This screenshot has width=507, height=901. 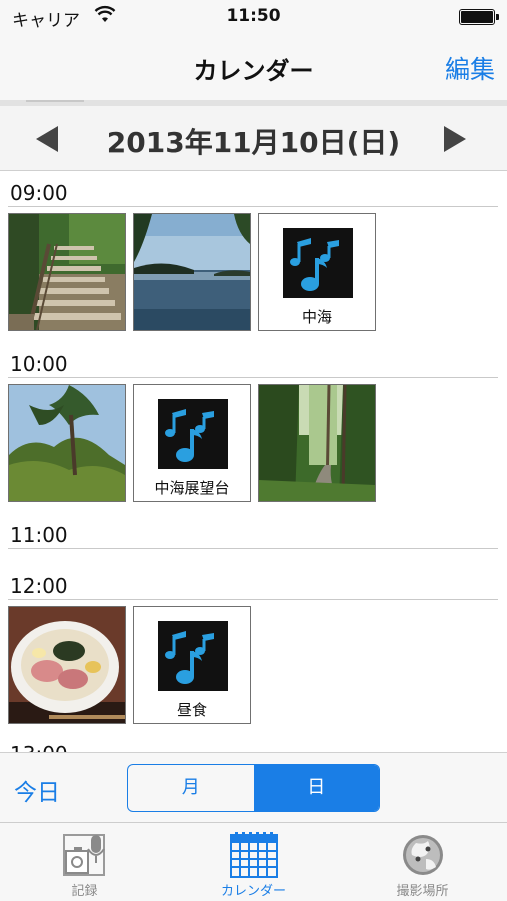 I want to click on next-day-arrow-icon, so click(x=455, y=139).